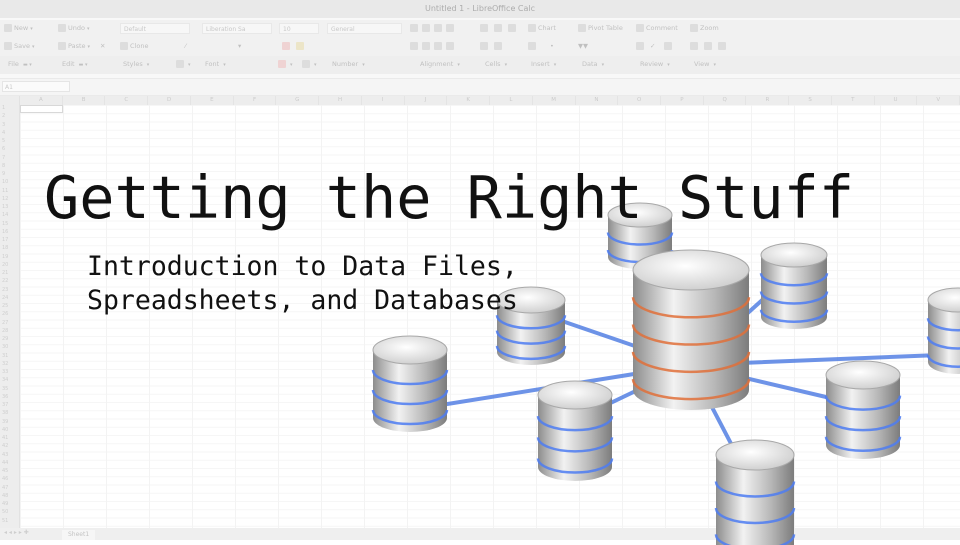  Describe the element at coordinates (449, 198) in the screenshot. I see `slide-title: Getting the Right Stuff` at that location.